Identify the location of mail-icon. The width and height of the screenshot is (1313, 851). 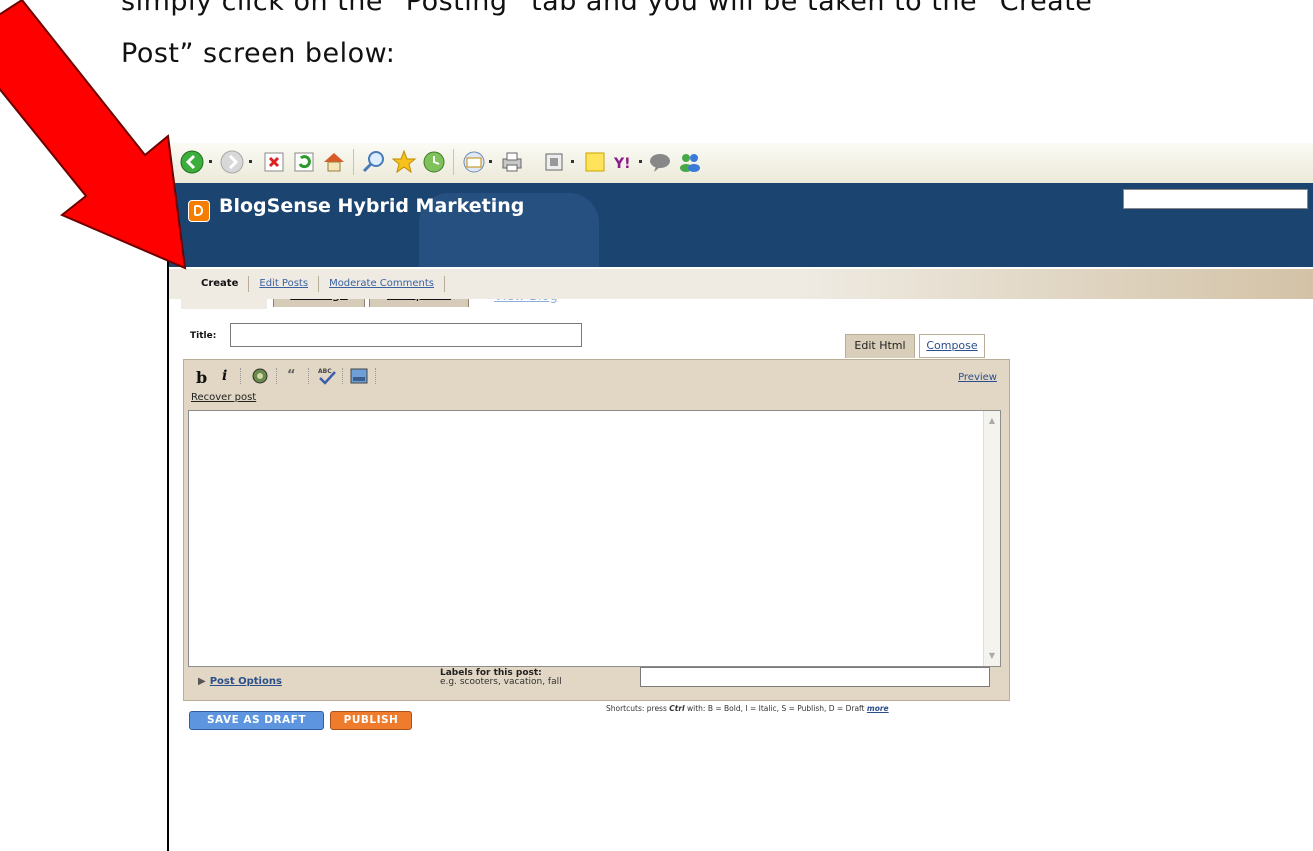
(474, 162).